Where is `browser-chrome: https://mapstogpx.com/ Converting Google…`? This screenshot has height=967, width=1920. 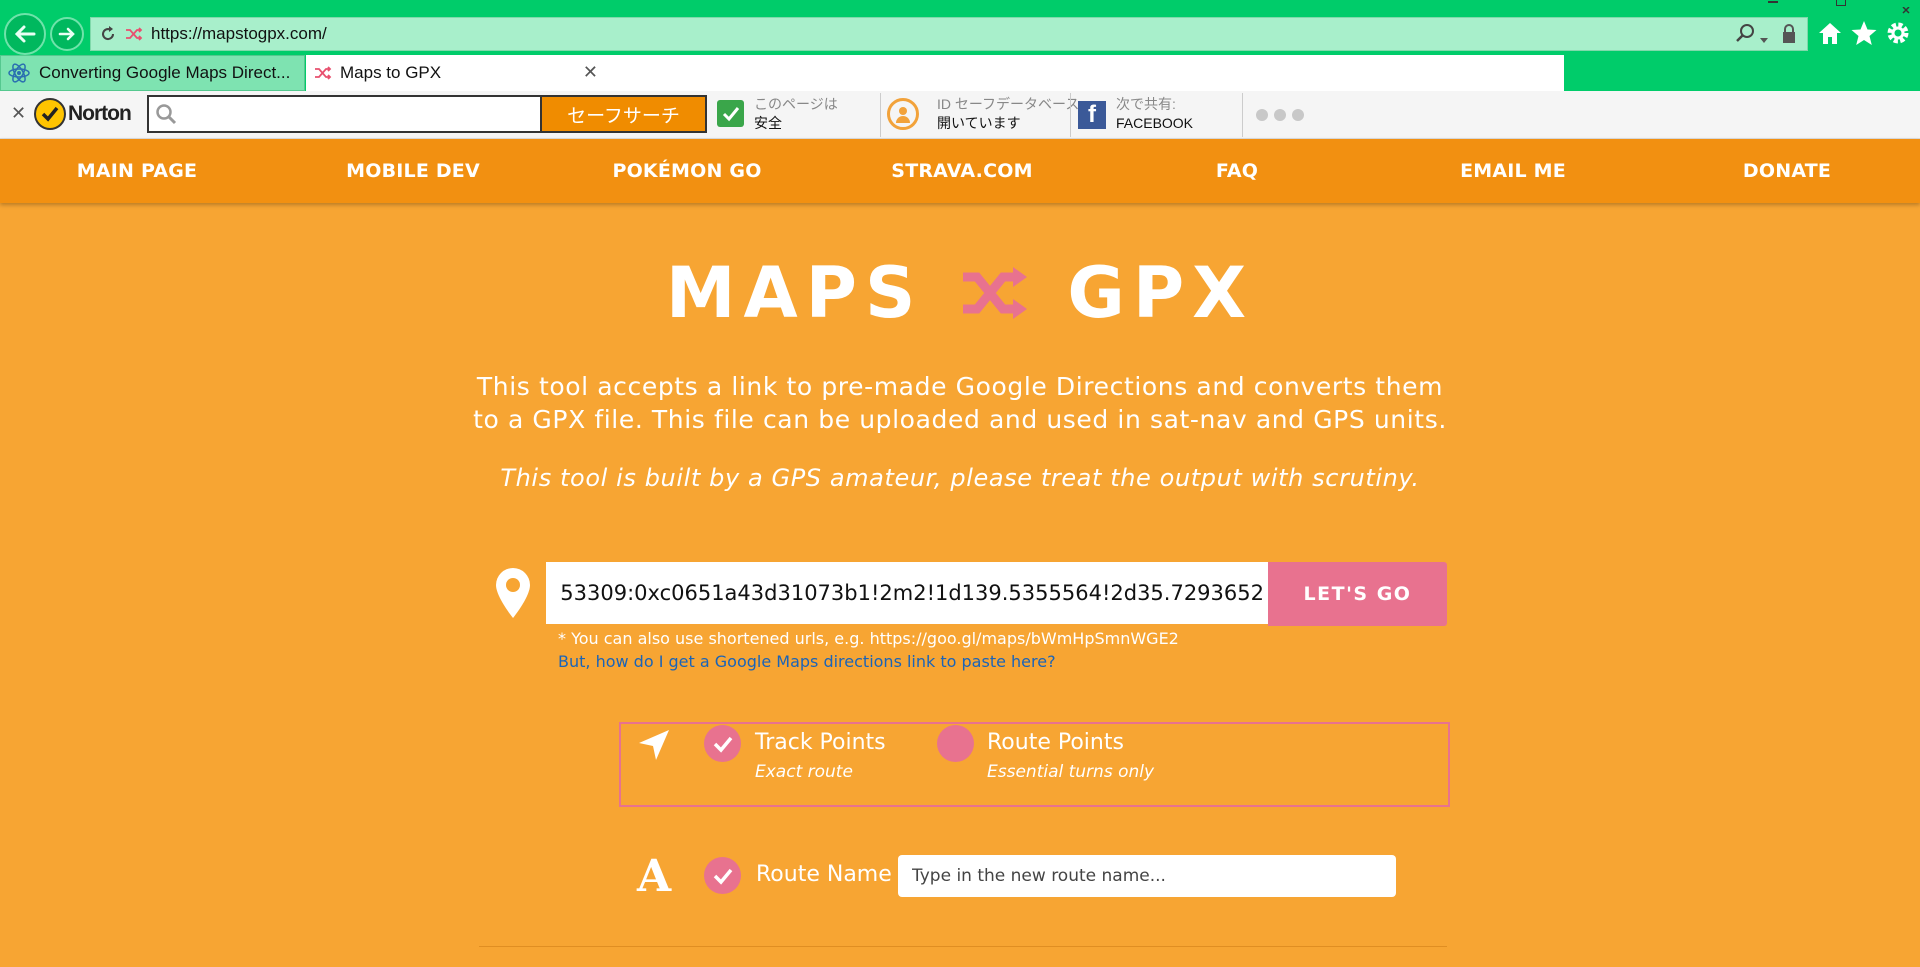
browser-chrome: https://mapstogpx.com/ Converting Google… is located at coordinates (960, 69).